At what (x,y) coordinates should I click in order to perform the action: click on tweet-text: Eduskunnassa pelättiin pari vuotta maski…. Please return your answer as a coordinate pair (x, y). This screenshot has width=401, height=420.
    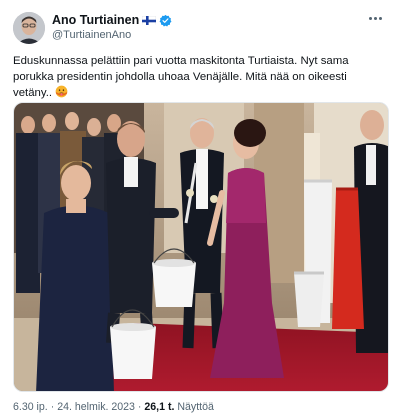
    Looking at the image, I should click on (199, 77).